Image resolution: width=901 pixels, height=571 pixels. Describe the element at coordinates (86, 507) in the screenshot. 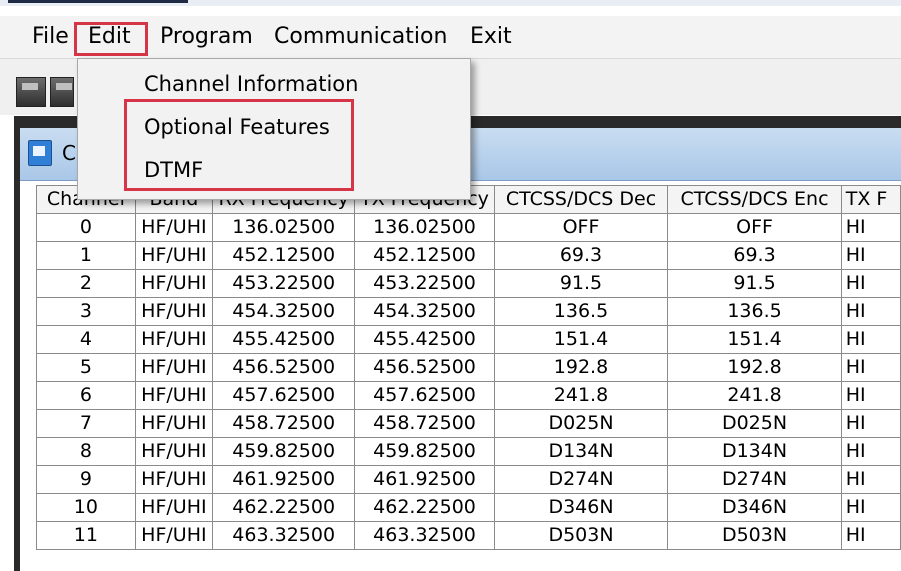

I see `cell-channel: 10` at that location.